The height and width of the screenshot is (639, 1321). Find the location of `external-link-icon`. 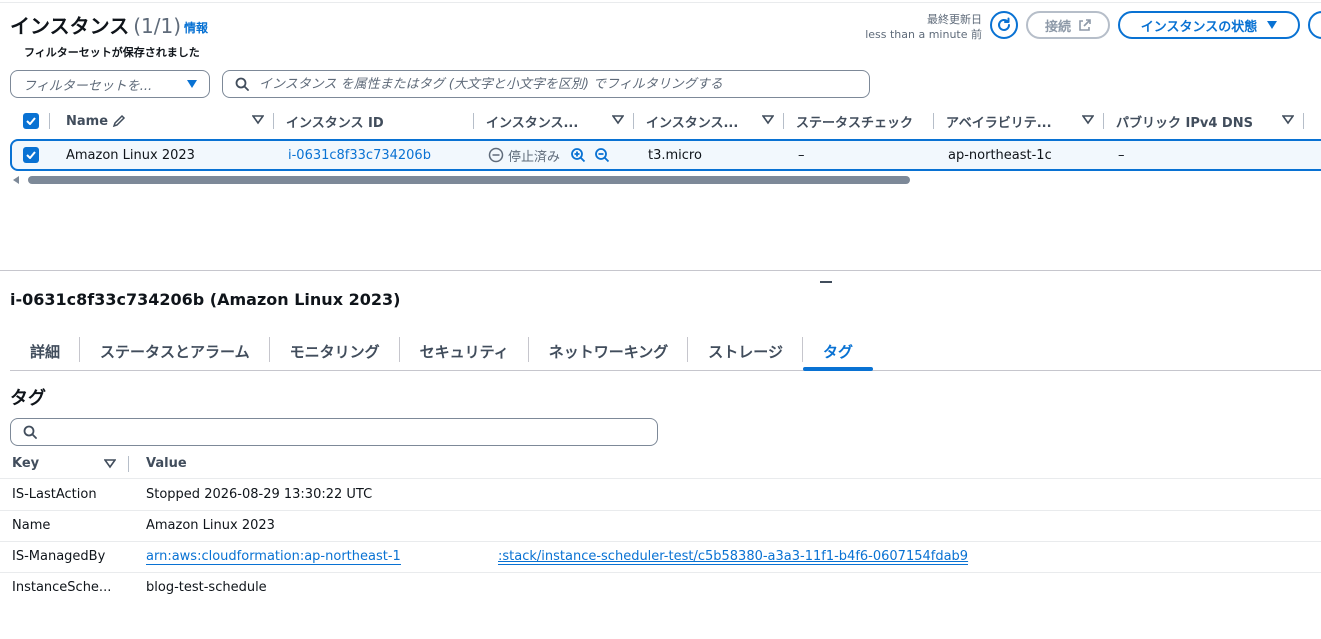

external-link-icon is located at coordinates (1085, 25).